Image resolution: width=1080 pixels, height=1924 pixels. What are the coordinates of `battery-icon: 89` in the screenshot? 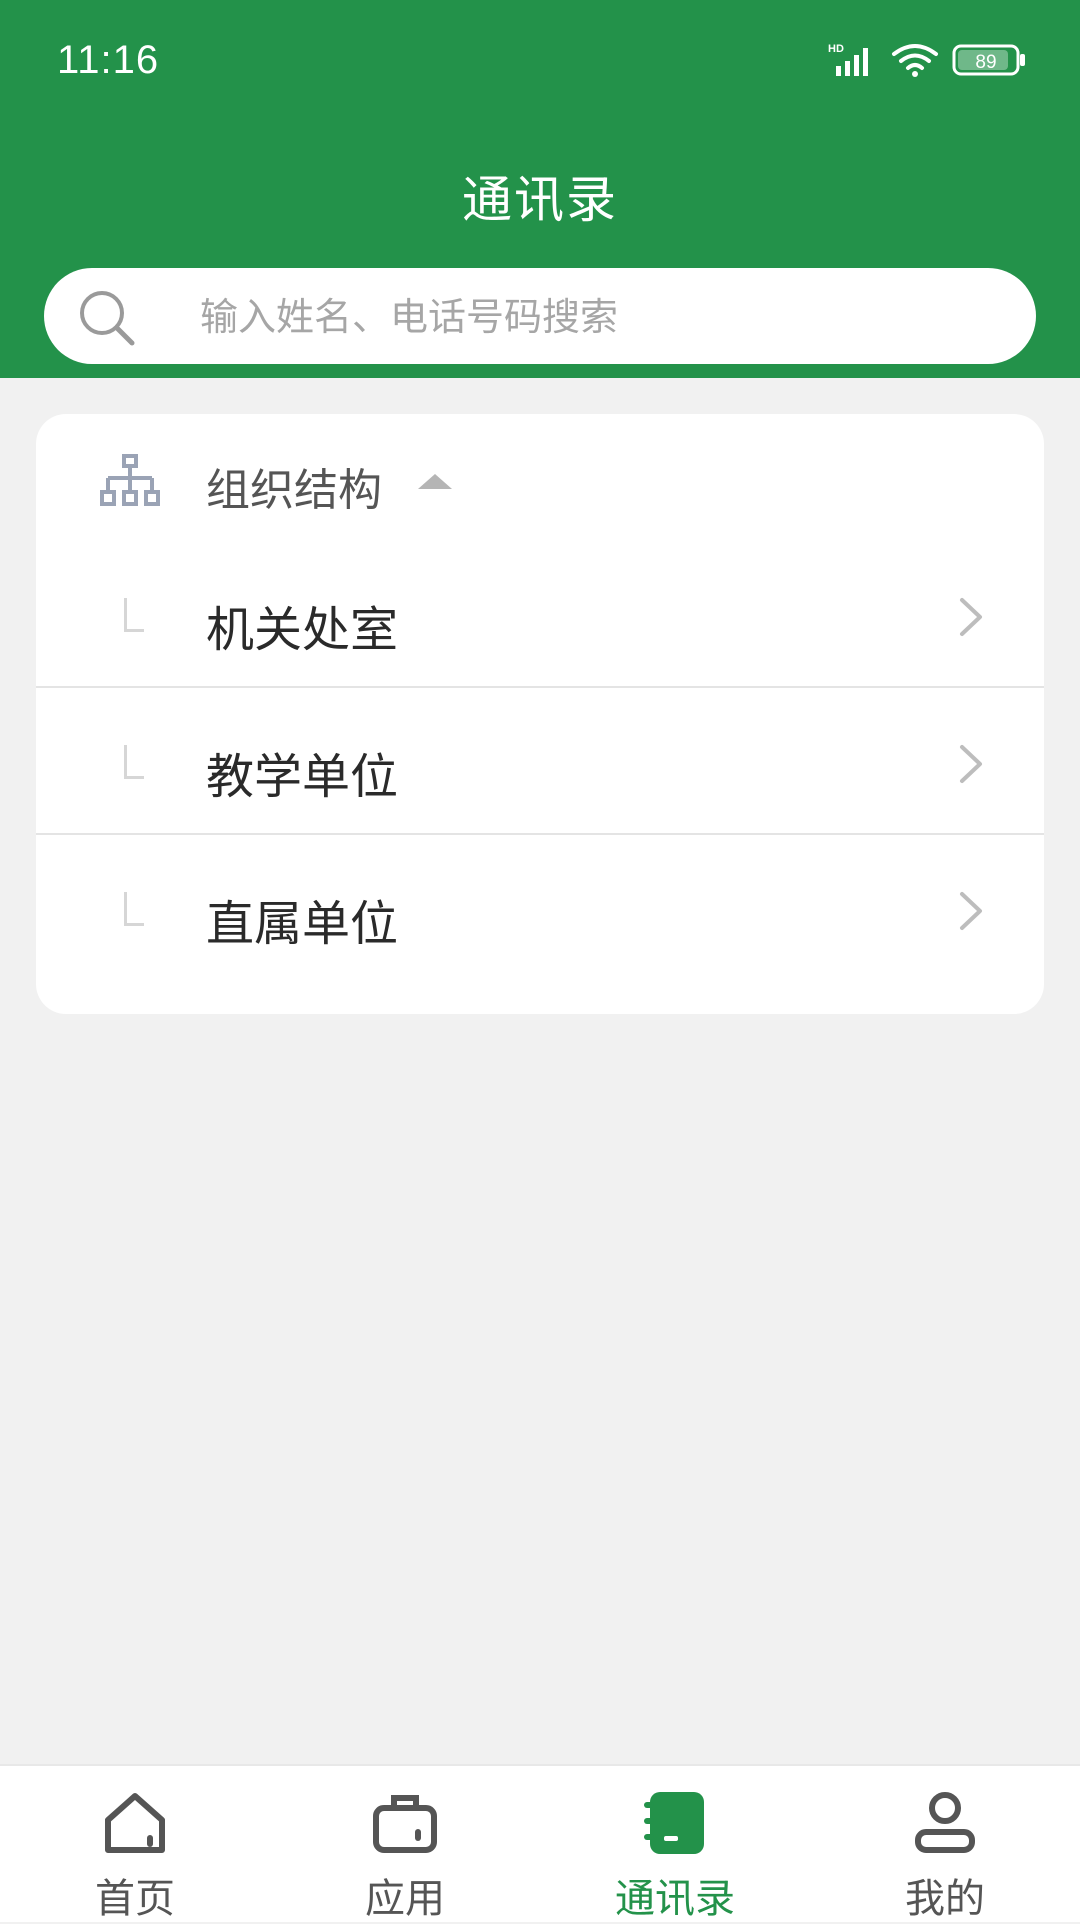 It's located at (990, 62).